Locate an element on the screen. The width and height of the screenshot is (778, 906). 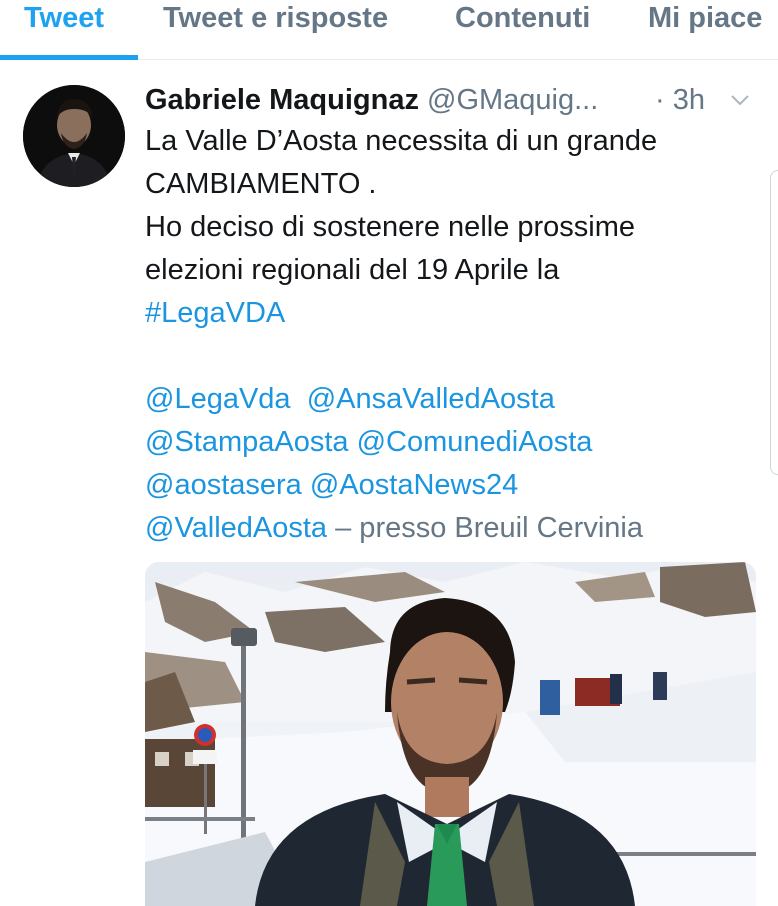
mention-link: @LegaVda is located at coordinates (218, 399).